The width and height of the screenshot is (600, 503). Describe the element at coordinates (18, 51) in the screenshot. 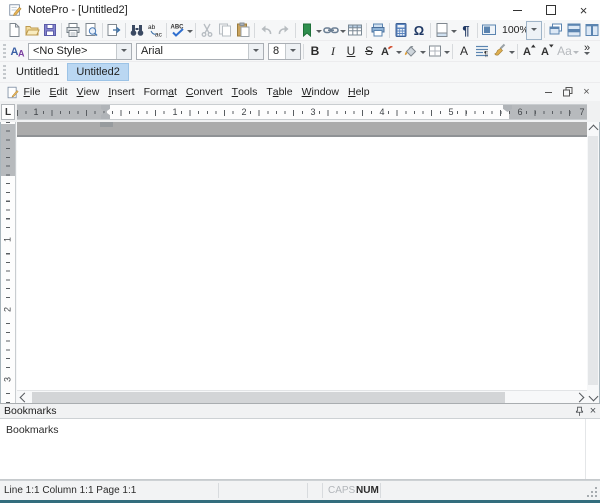

I see `style-picker-button: AA` at that location.